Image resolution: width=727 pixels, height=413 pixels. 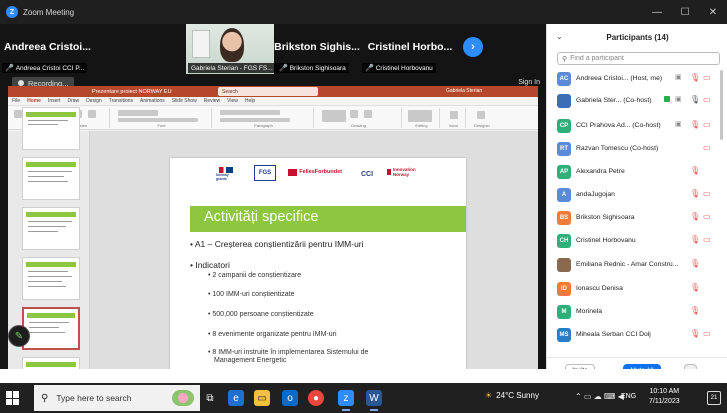 What do you see at coordinates (250, 101) in the screenshot?
I see `ppt-menu-help: Help` at bounding box center [250, 101].